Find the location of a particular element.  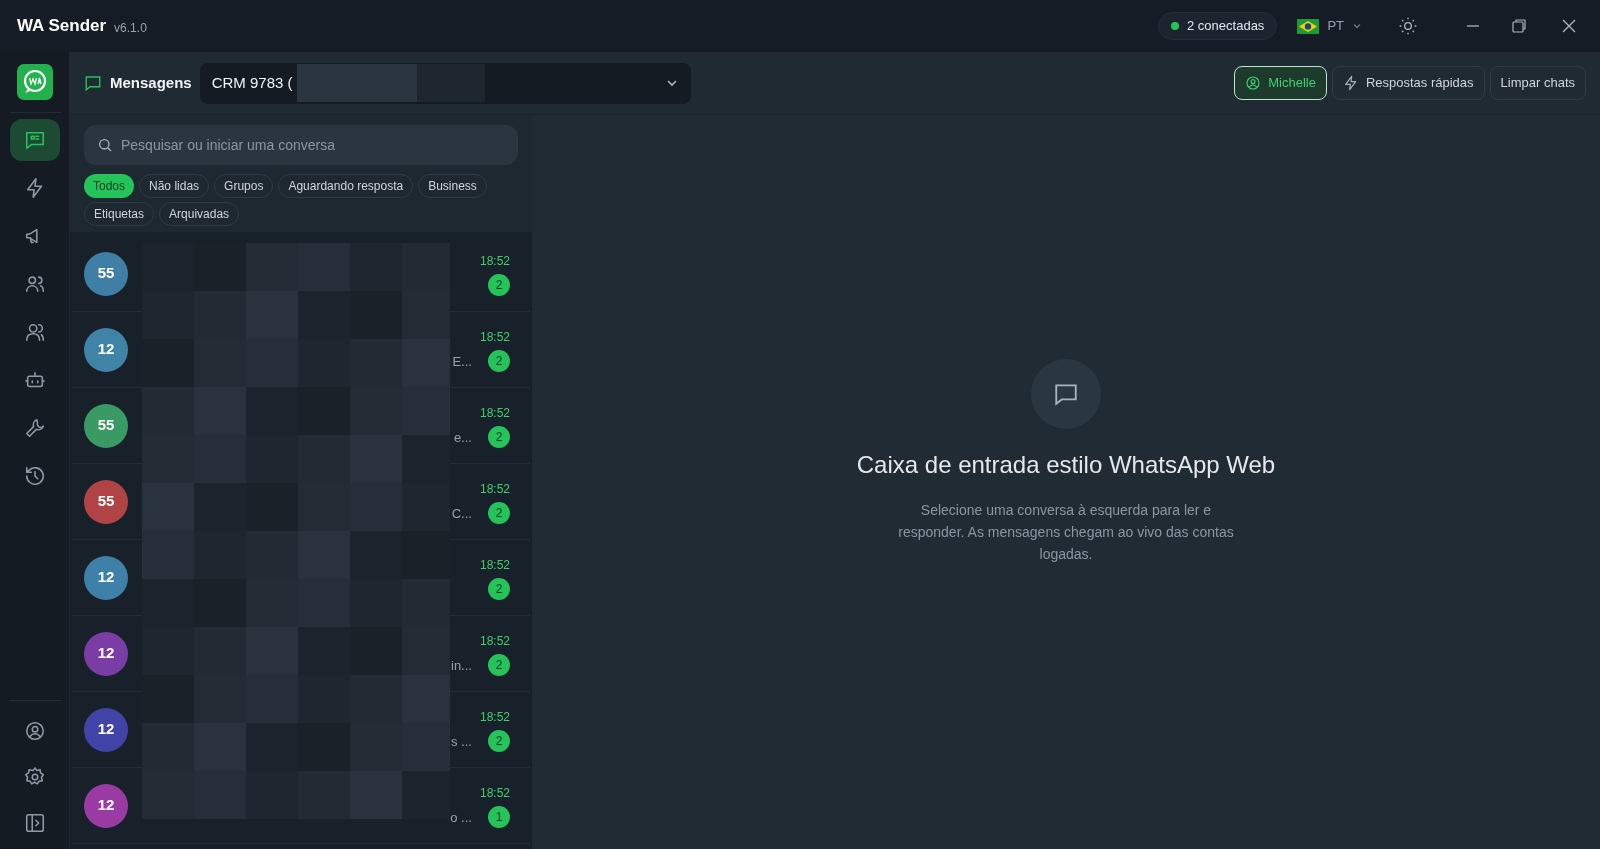

empty-state-text: Selecione uma conversa à esquerda para ler e responder. As mensagens chegam ao vivo das contas logadas. is located at coordinates (1066, 532).